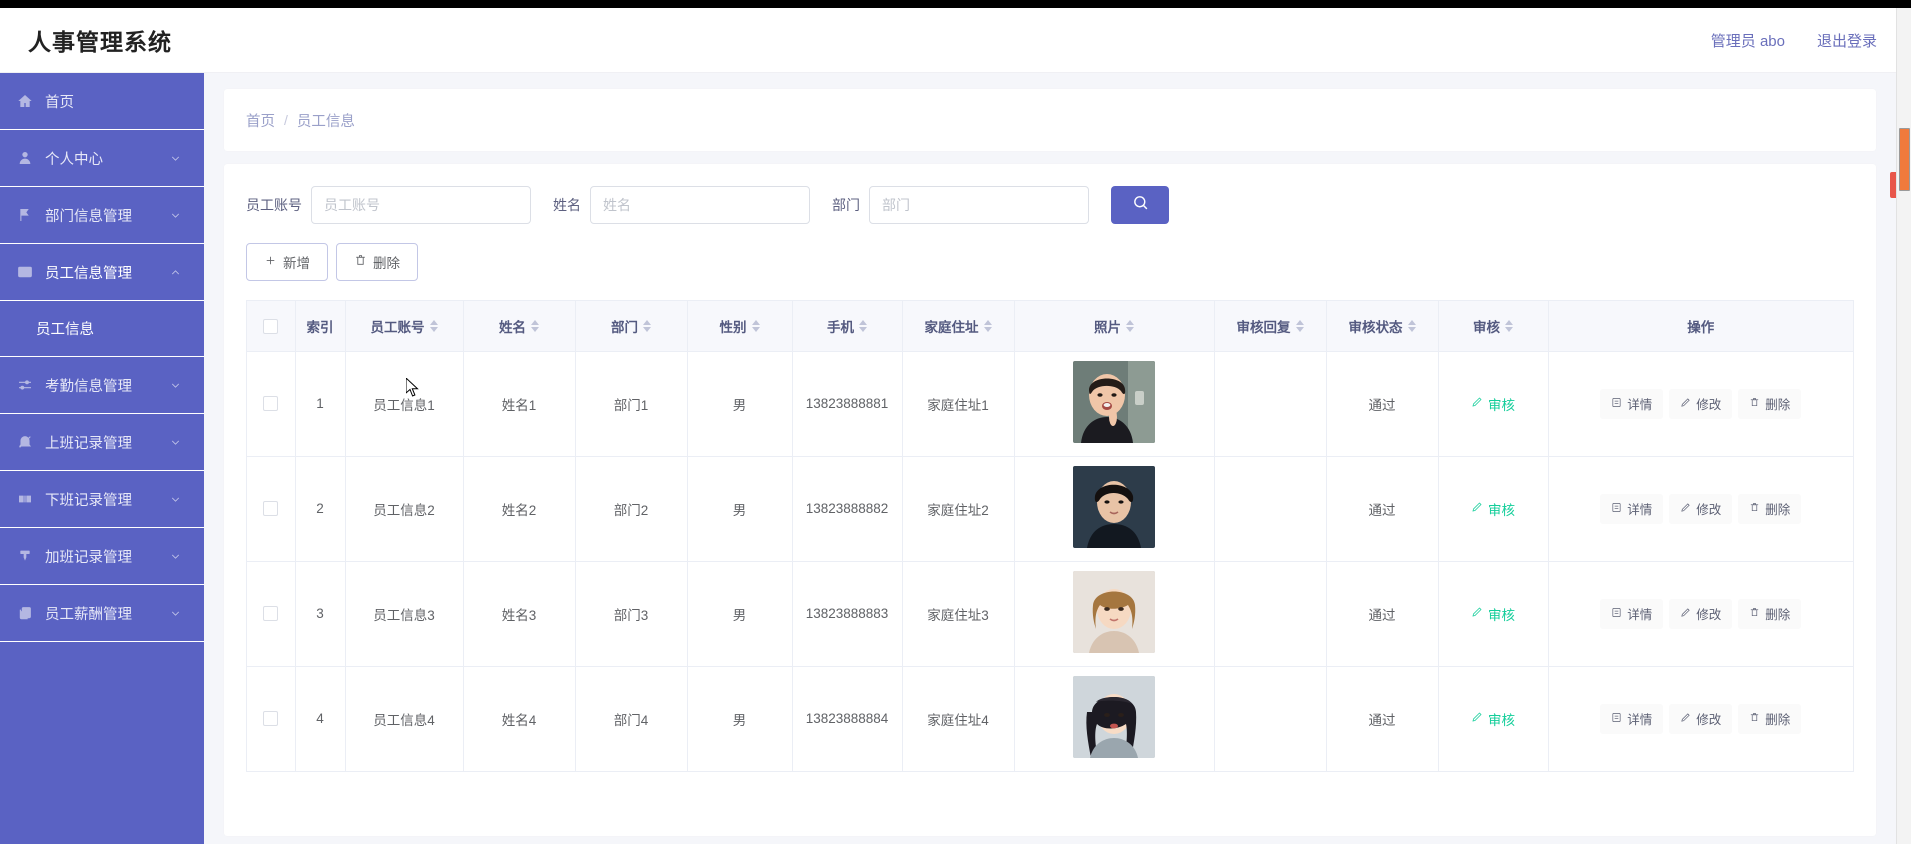  I want to click on th-phone: 手机, so click(847, 326).